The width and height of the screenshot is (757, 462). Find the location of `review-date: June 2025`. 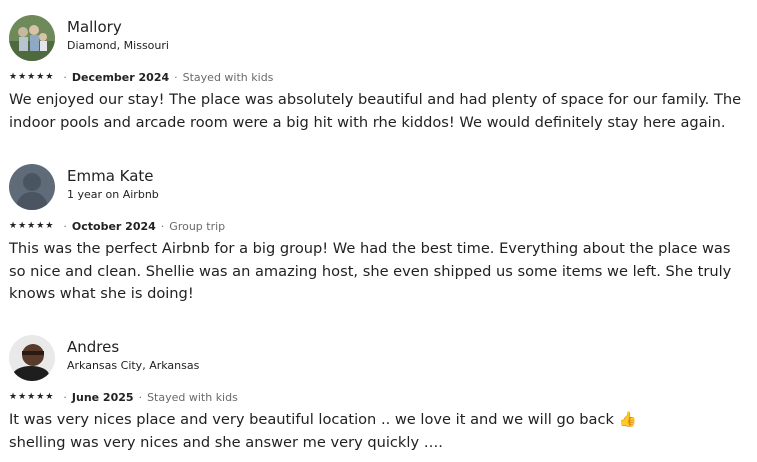

review-date: June 2025 is located at coordinates (102, 397).